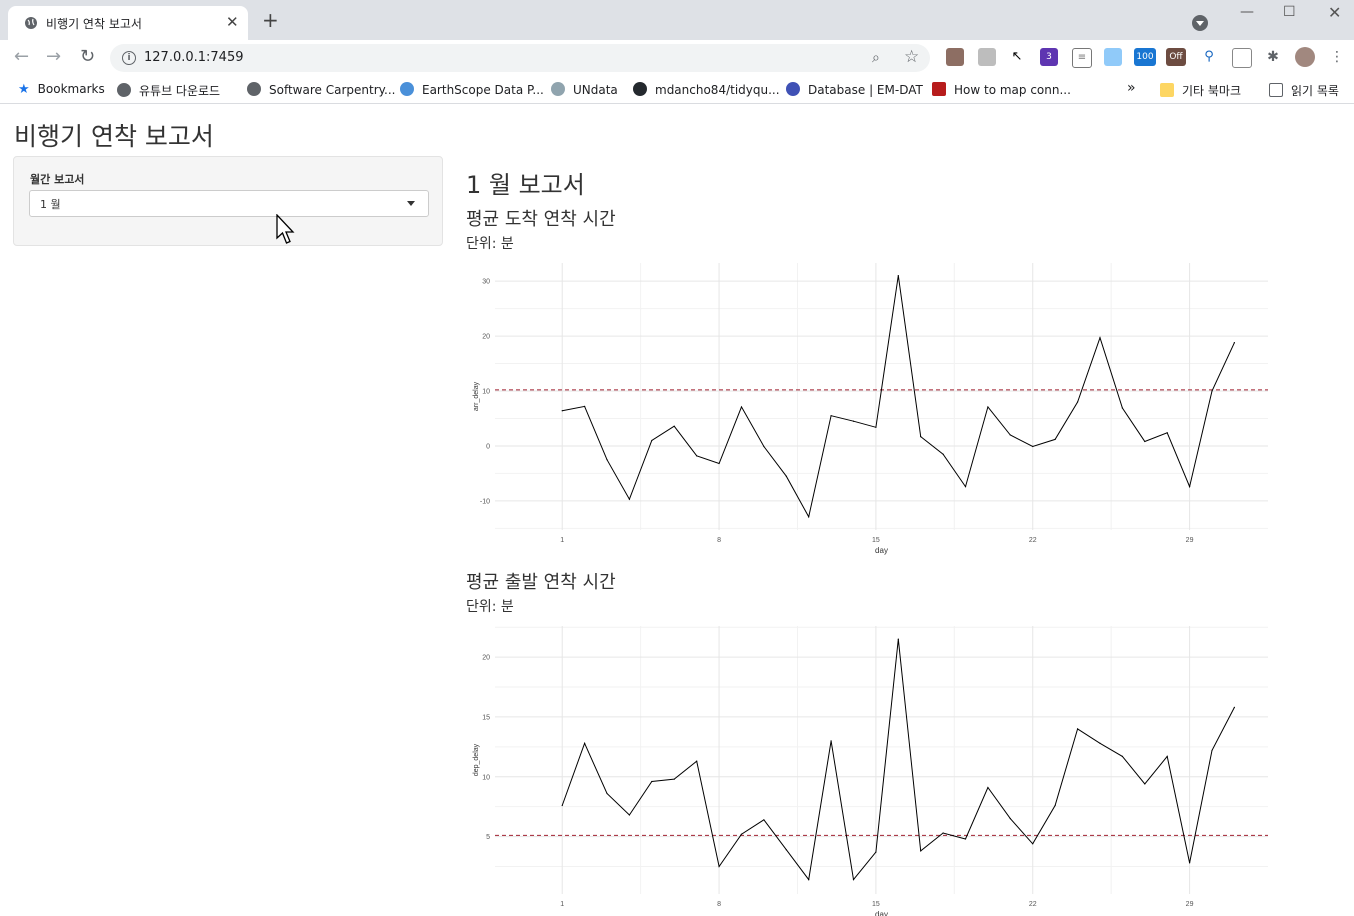 The image size is (1354, 916). What do you see at coordinates (525, 185) in the screenshot?
I see `report-title: 1 월 보고서` at bounding box center [525, 185].